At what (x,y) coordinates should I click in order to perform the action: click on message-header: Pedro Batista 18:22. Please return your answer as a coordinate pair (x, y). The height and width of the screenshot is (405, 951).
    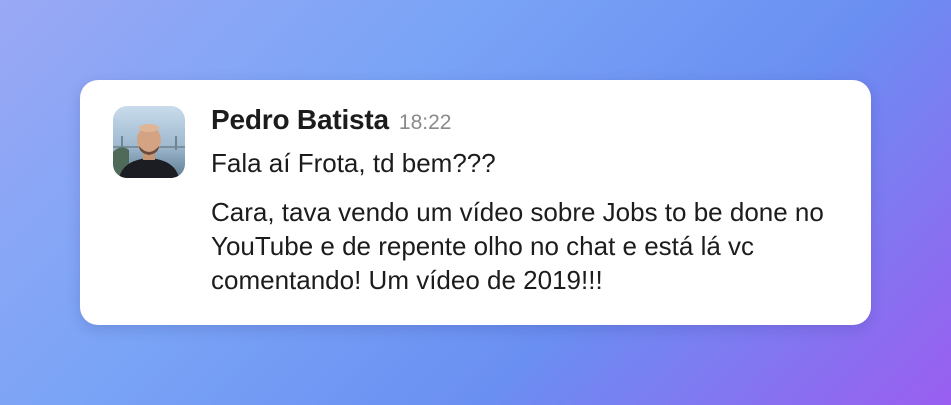
    Looking at the image, I should click on (531, 123).